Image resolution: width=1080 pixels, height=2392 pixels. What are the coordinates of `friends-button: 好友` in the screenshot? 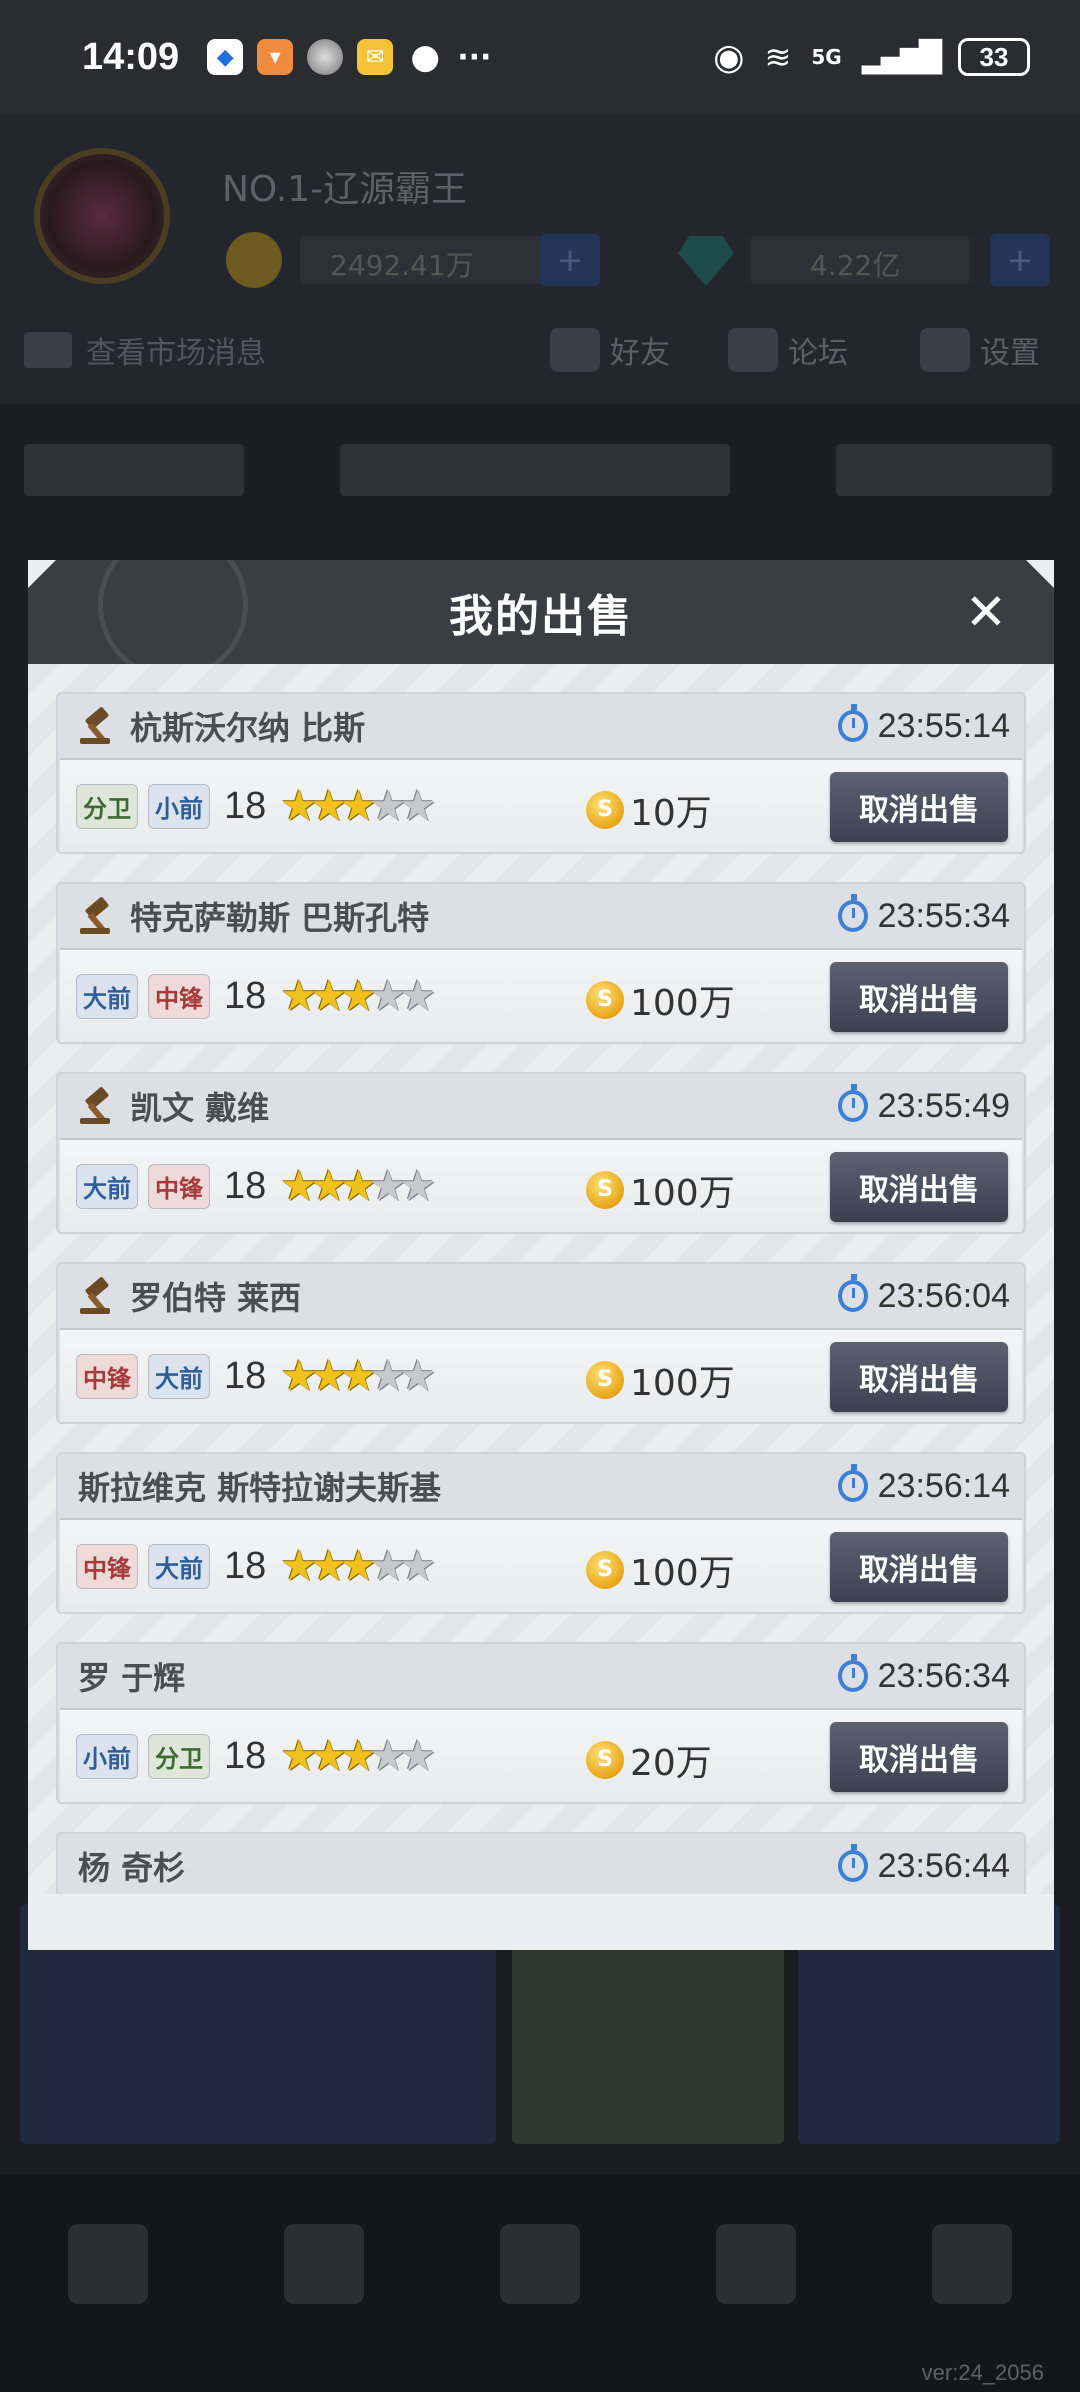 It's located at (610, 350).